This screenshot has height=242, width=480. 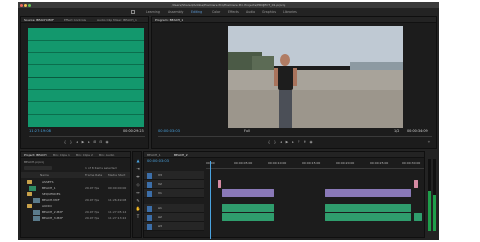 What do you see at coordinates (196, 12) in the screenshot?
I see `workspace-editing: Editing` at bounding box center [196, 12].